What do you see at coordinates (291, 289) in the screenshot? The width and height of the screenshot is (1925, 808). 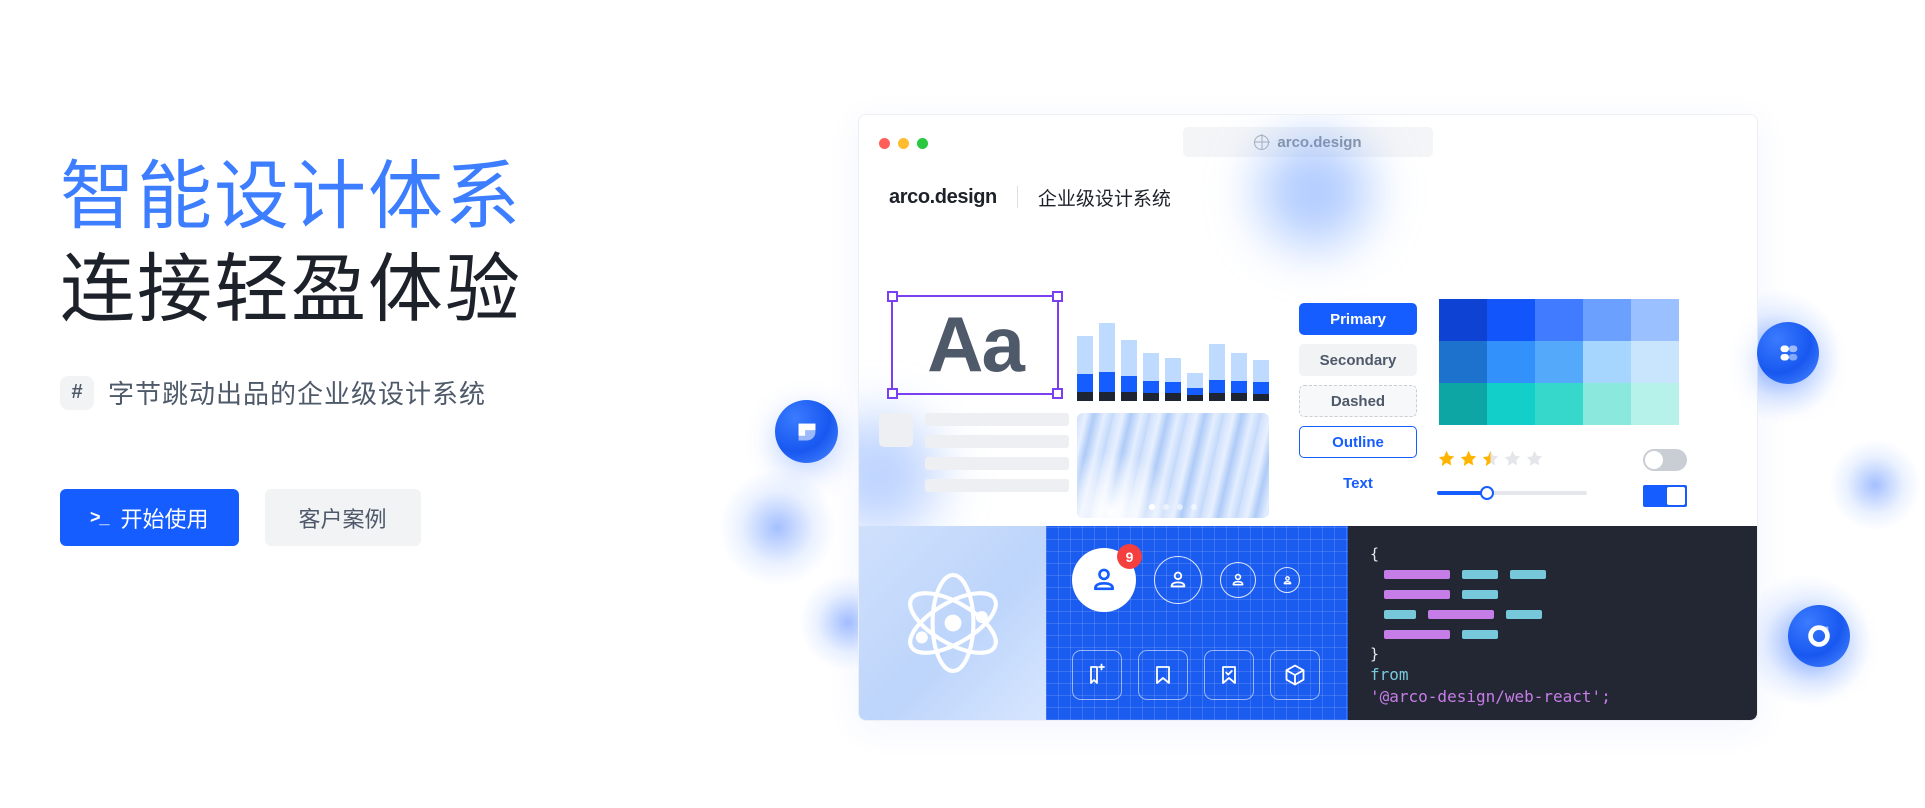 I see `hero-headline-line-2: 连接轻盈体验` at bounding box center [291, 289].